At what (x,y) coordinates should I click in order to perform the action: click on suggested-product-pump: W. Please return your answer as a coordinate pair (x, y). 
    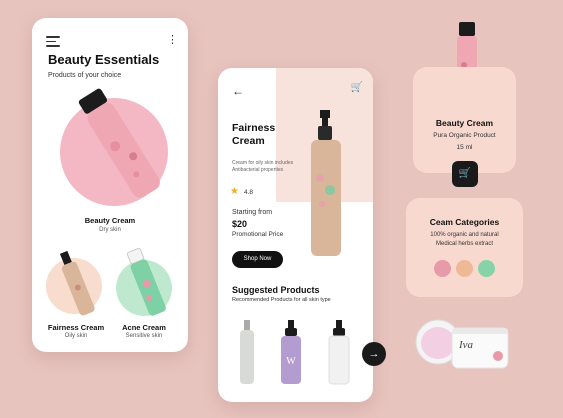
    Looking at the image, I should click on (291, 352).